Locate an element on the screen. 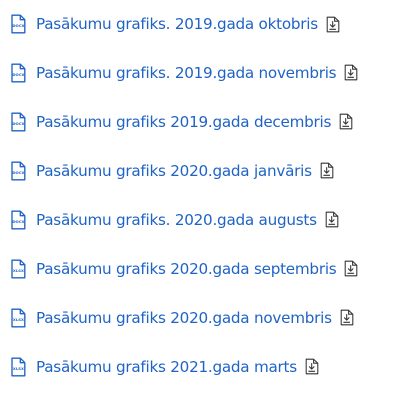 The width and height of the screenshot is (409, 393). file-list-item: XLSX Pasākumu grafiks 2021.gada marts is located at coordinates (209, 366).